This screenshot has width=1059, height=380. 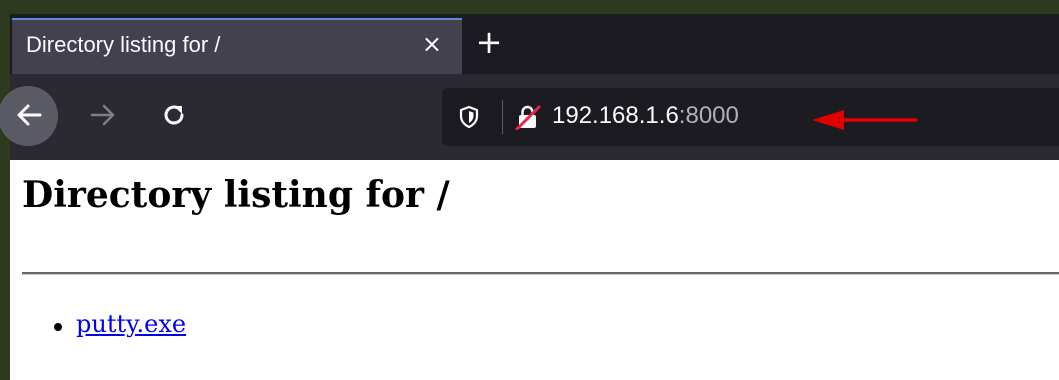 I want to click on list-item: putty.exe, so click(x=120, y=324).